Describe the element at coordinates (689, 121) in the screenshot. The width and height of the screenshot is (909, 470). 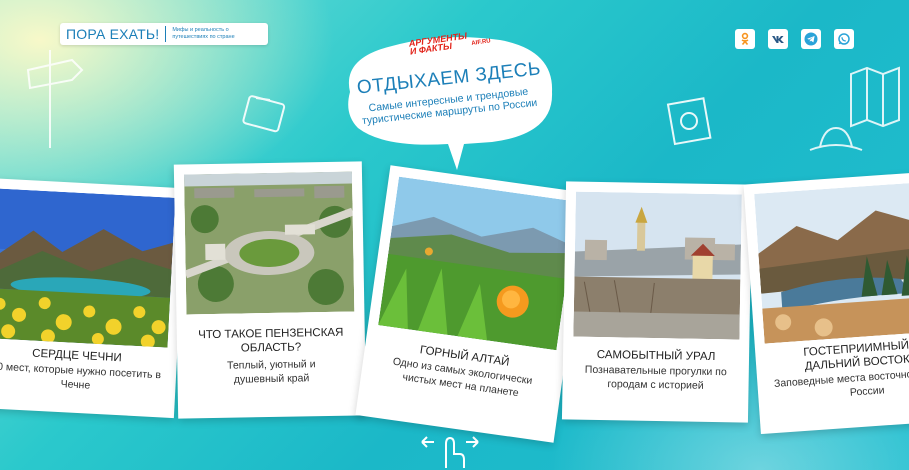
I see `scarf-doodle-icon` at that location.